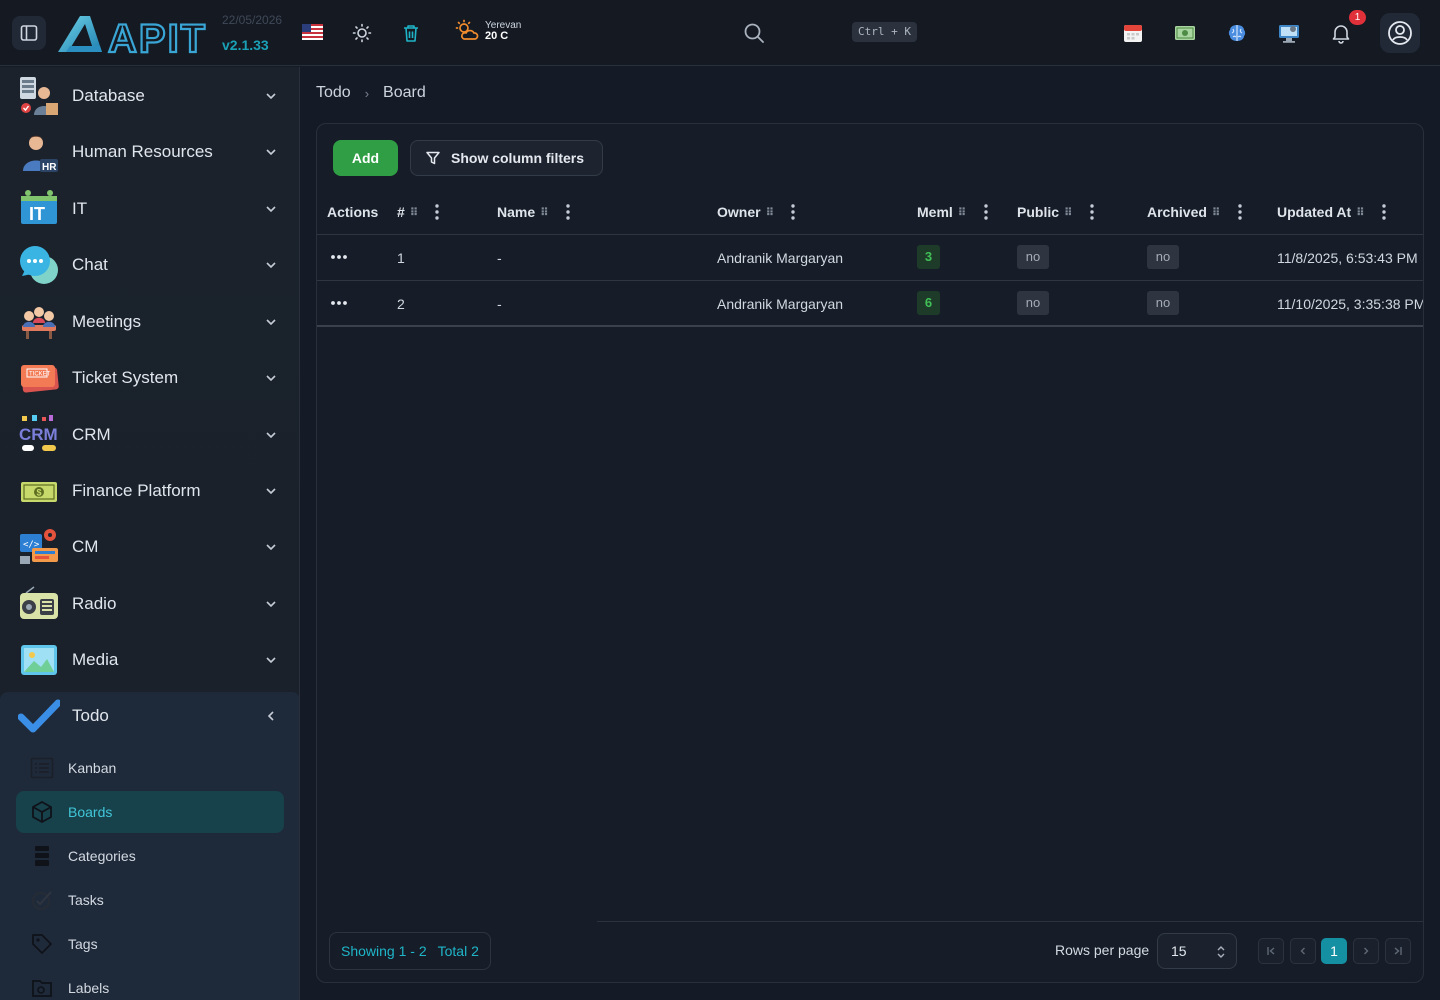  What do you see at coordinates (136, 37) in the screenshot?
I see `app-logo: APIT` at bounding box center [136, 37].